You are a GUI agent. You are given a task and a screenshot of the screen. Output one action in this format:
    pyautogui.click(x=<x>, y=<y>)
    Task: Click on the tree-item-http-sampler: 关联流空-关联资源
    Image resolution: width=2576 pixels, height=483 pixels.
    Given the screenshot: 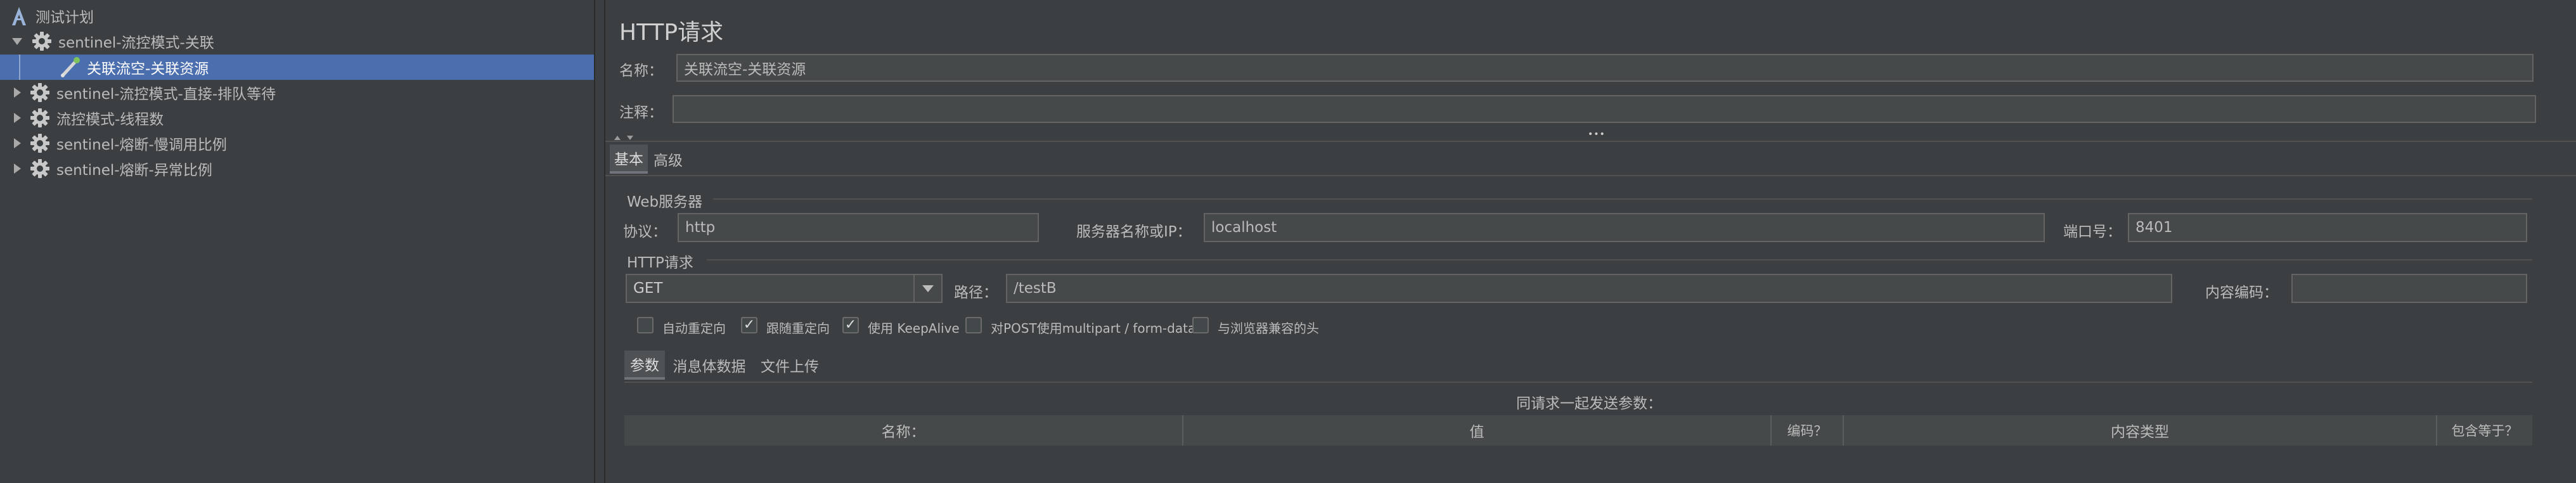 What is the action you would take?
    pyautogui.click(x=297, y=67)
    